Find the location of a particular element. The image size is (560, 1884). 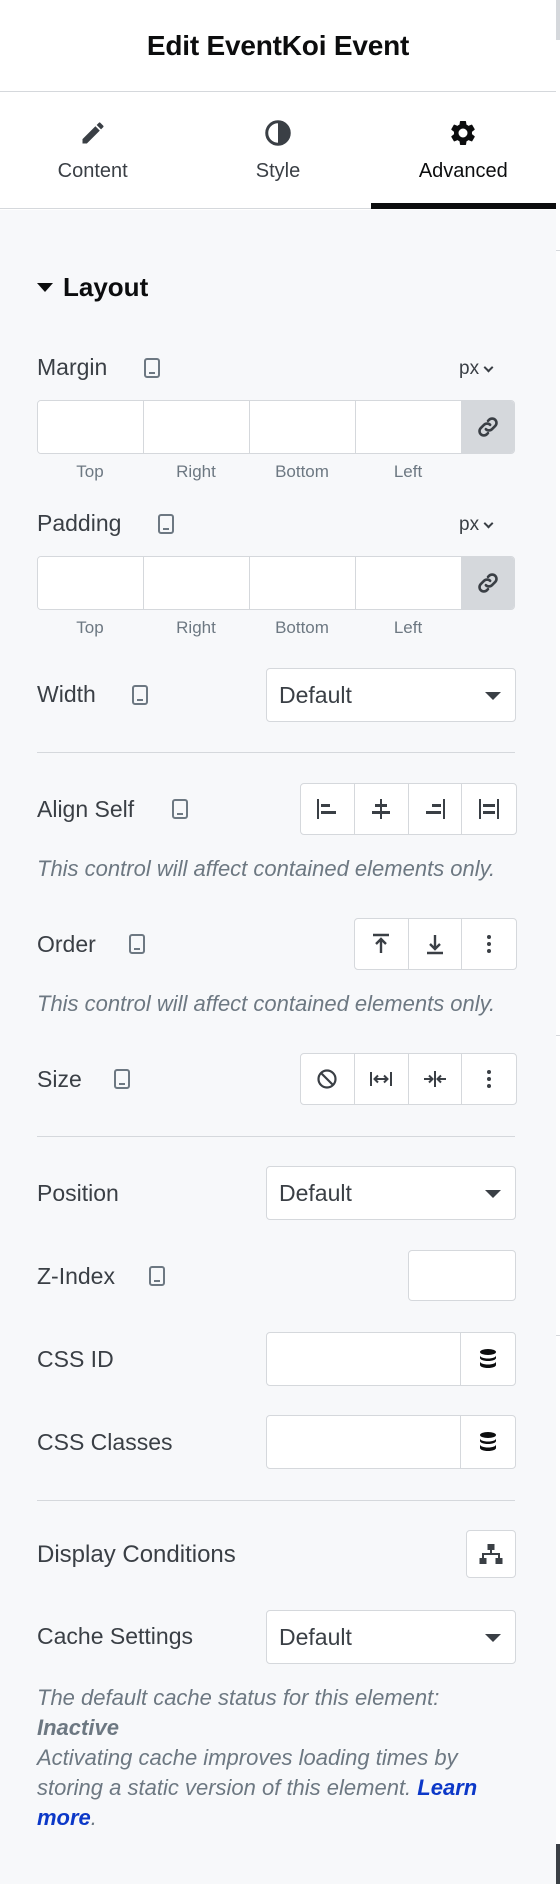

display-conditions-label: Display Conditions is located at coordinates (136, 1554).